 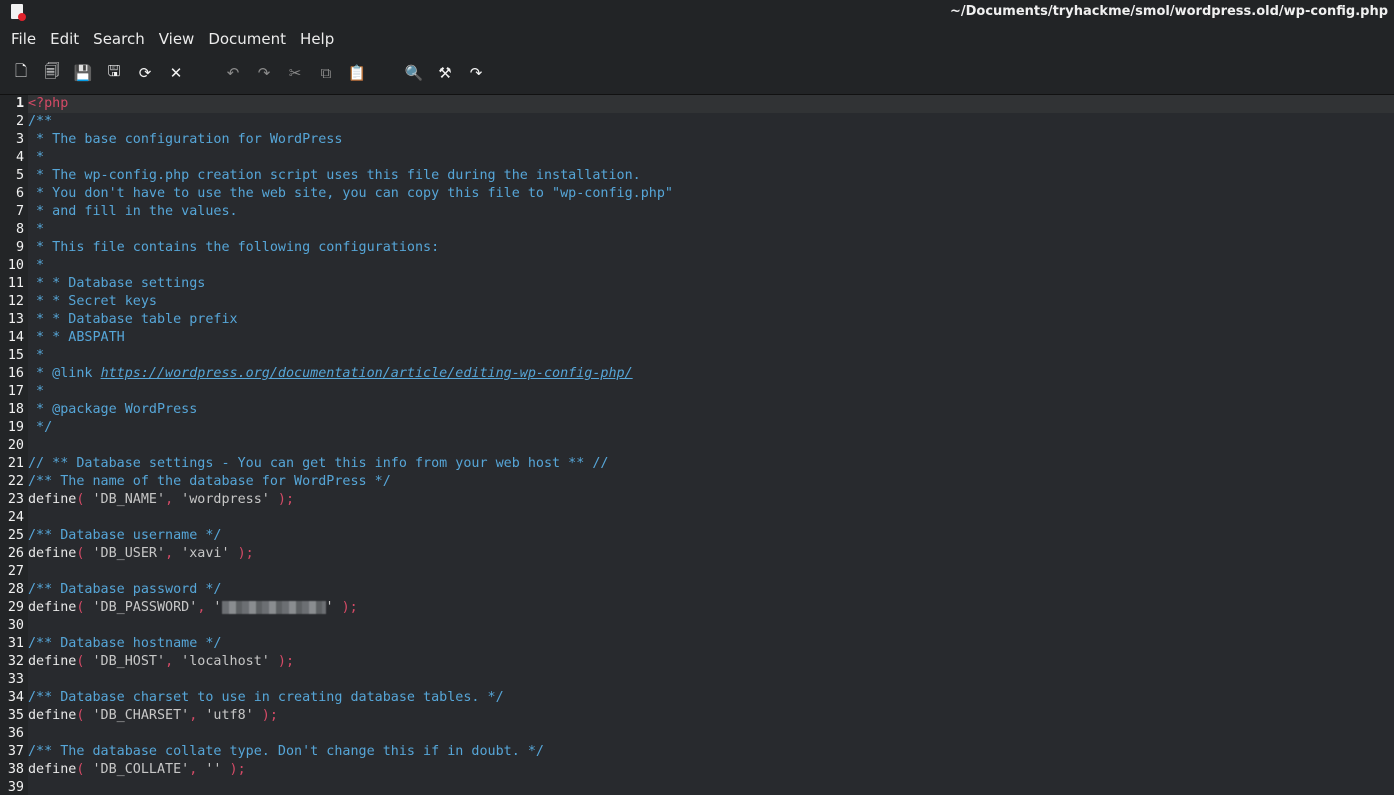 I want to click on goto-line-icon: ↷, so click(x=476, y=73).